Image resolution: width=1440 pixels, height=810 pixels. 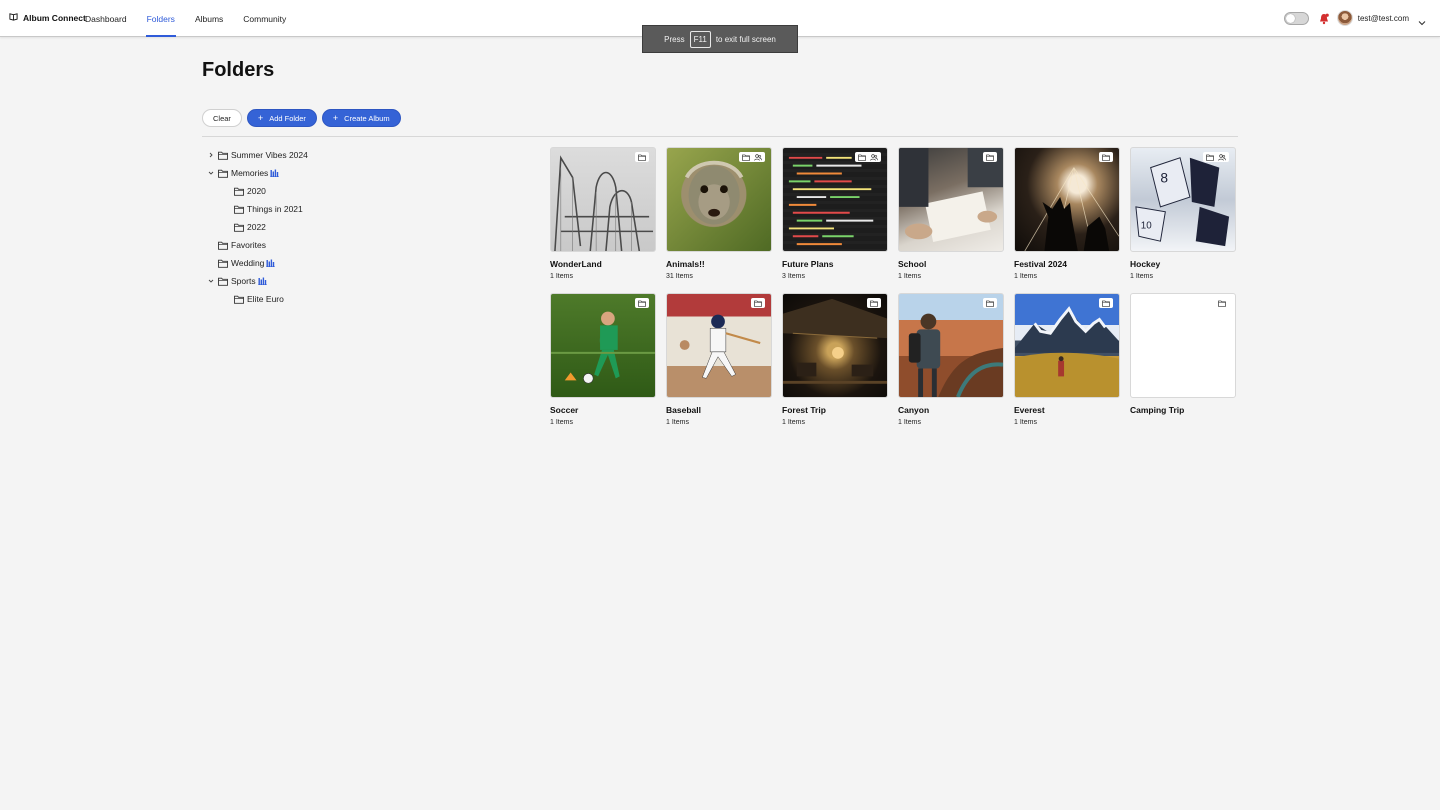 I want to click on folder-card: Forest Trip 1 Items, so click(x=835, y=366).